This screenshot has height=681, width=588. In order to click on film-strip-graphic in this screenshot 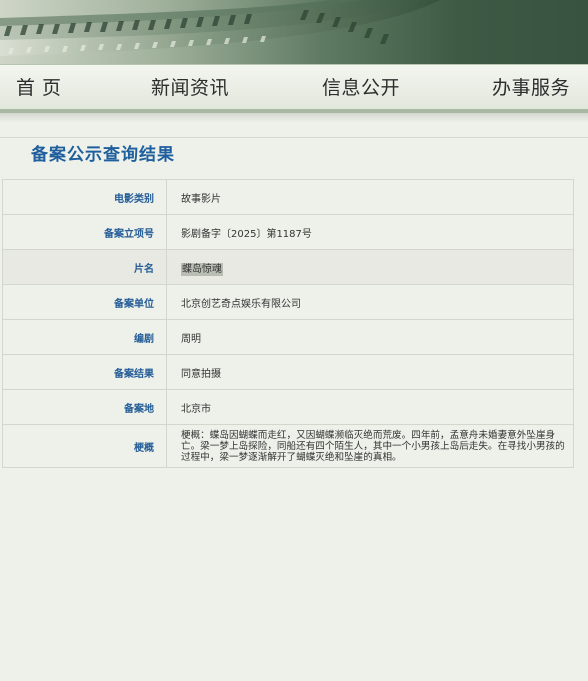, I will do `click(220, 28)`.